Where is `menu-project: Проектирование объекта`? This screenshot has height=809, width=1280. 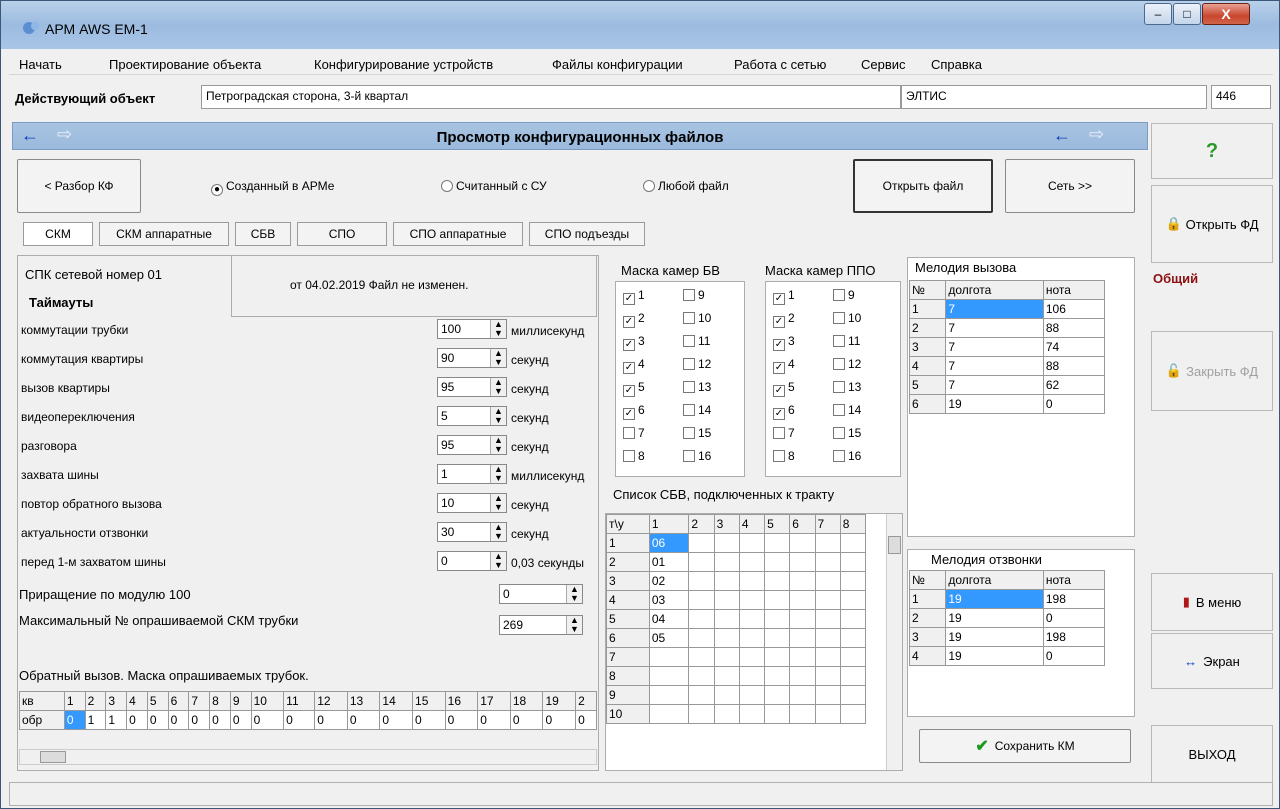
menu-project: Проектирование объекта is located at coordinates (185, 64).